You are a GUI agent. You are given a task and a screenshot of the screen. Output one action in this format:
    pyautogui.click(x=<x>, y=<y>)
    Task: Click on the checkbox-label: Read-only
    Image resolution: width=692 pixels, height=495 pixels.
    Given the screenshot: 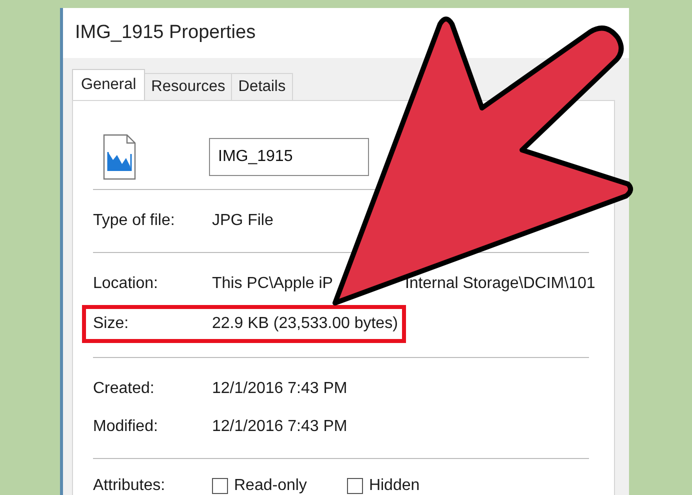 What is the action you would take?
    pyautogui.click(x=270, y=486)
    